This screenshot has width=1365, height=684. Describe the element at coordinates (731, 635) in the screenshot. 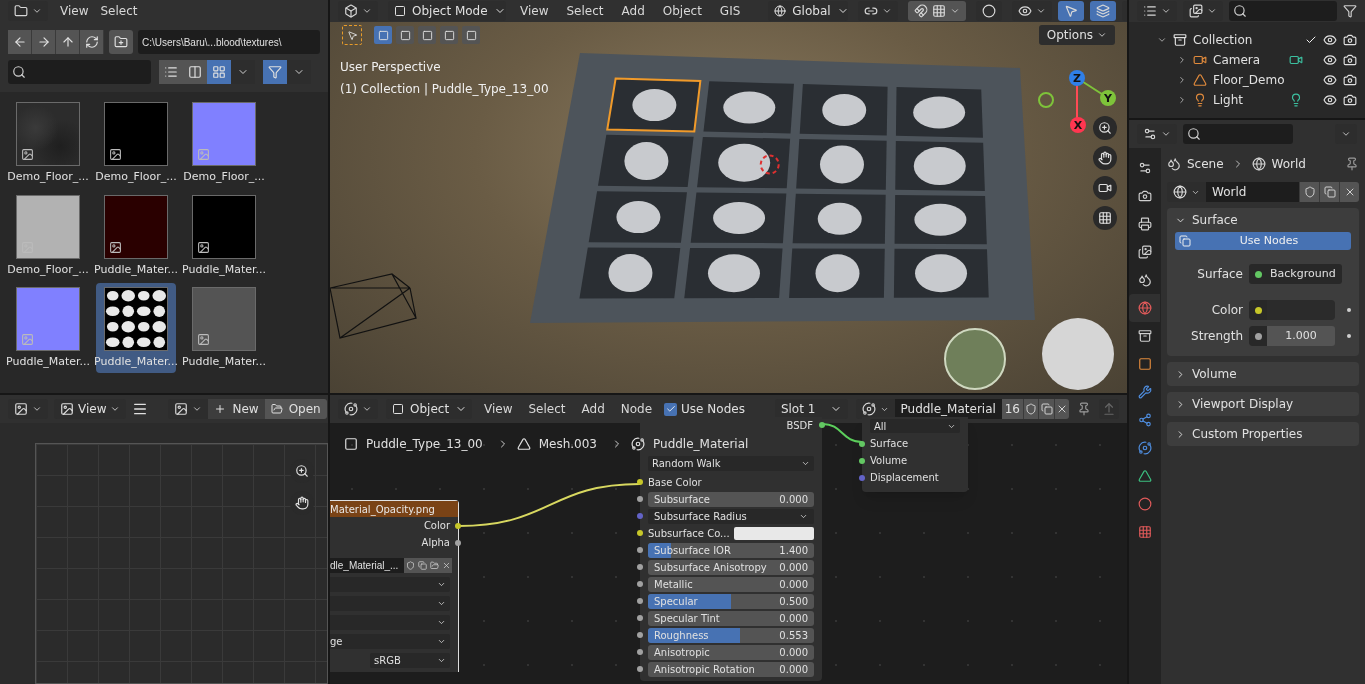

I see `slider-field: Roughness 0.553` at that location.